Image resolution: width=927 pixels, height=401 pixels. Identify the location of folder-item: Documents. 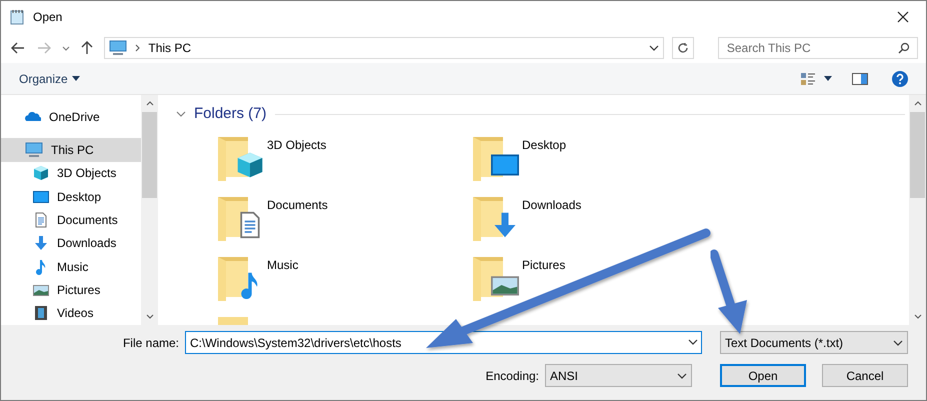
(273, 218).